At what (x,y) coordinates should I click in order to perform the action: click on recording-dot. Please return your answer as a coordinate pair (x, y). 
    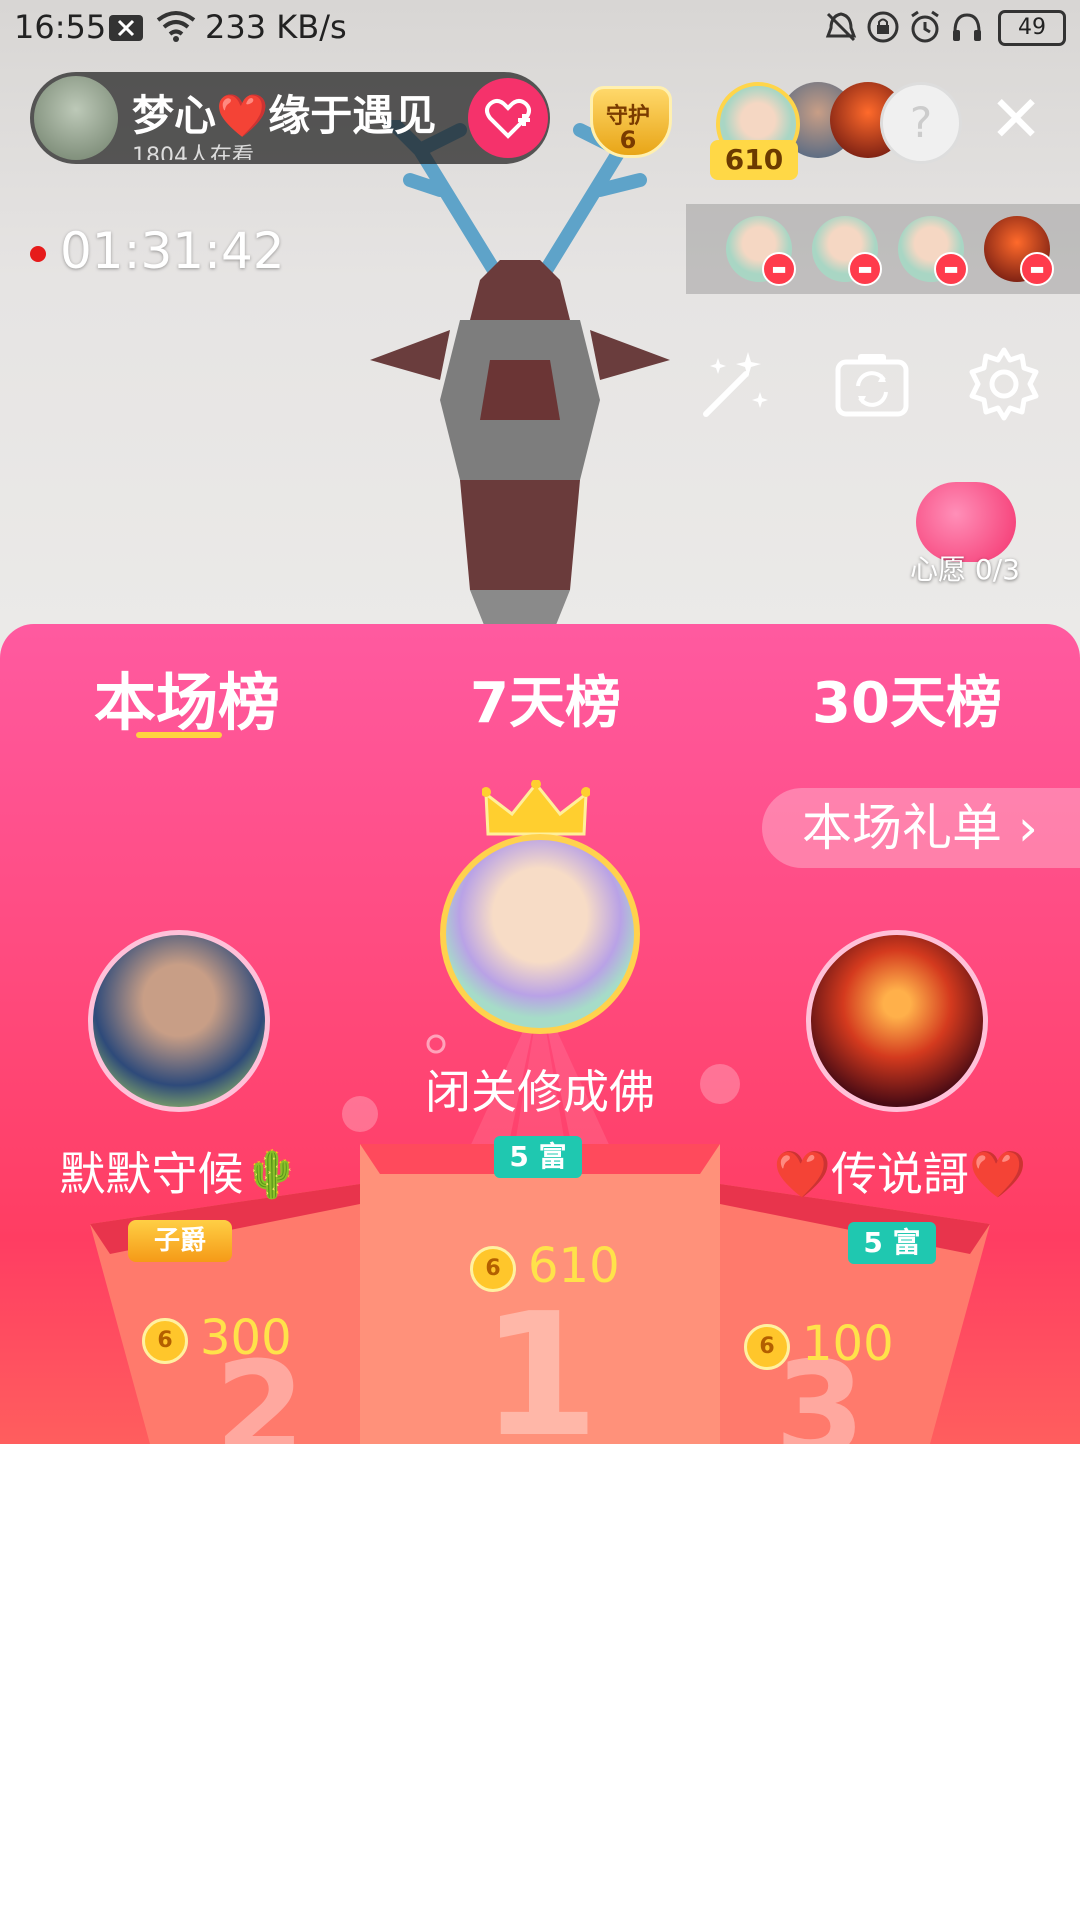
    Looking at the image, I should click on (38, 254).